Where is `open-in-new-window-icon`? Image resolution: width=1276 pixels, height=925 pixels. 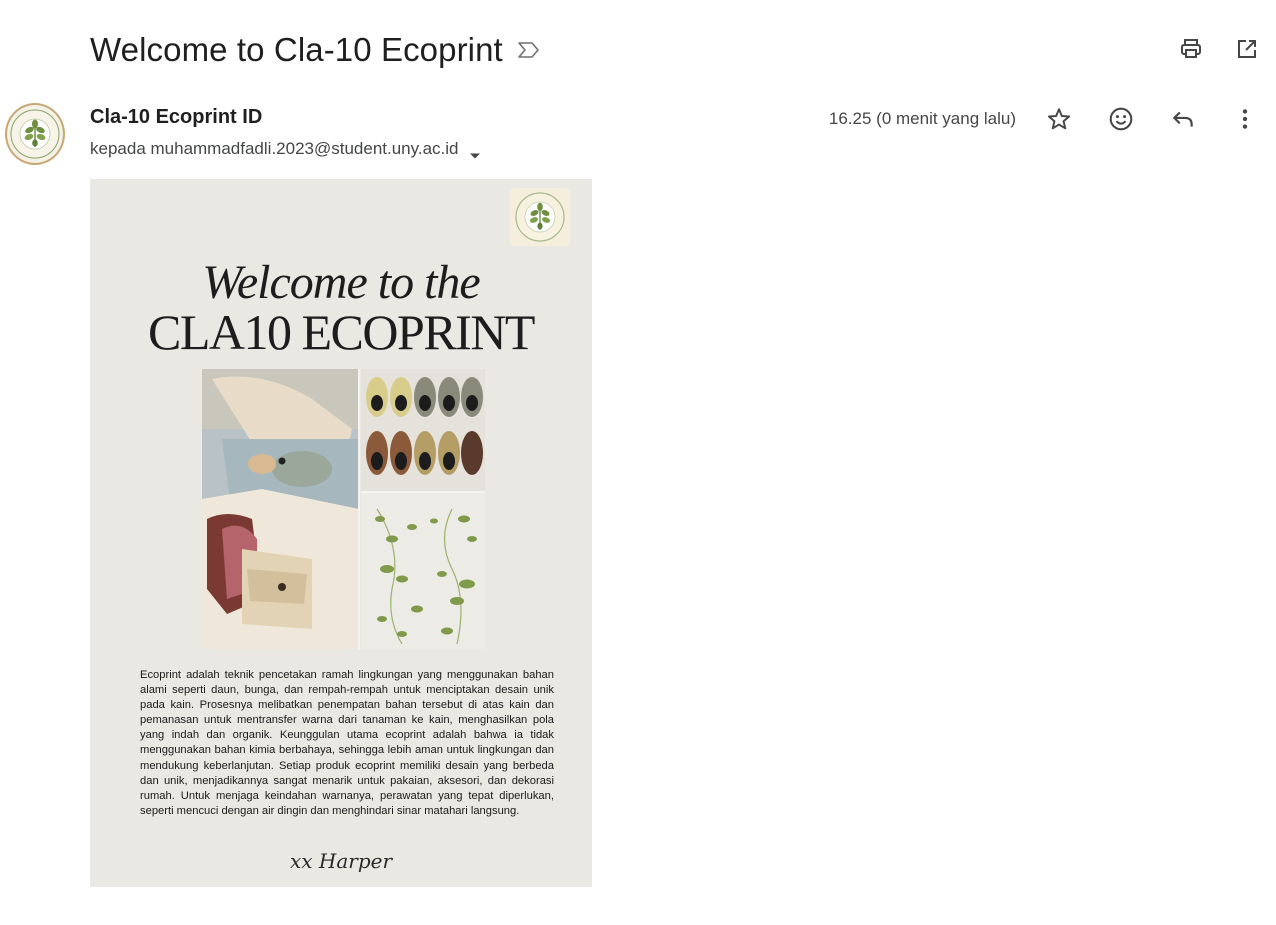
open-in-new-window-icon is located at coordinates (1247, 49).